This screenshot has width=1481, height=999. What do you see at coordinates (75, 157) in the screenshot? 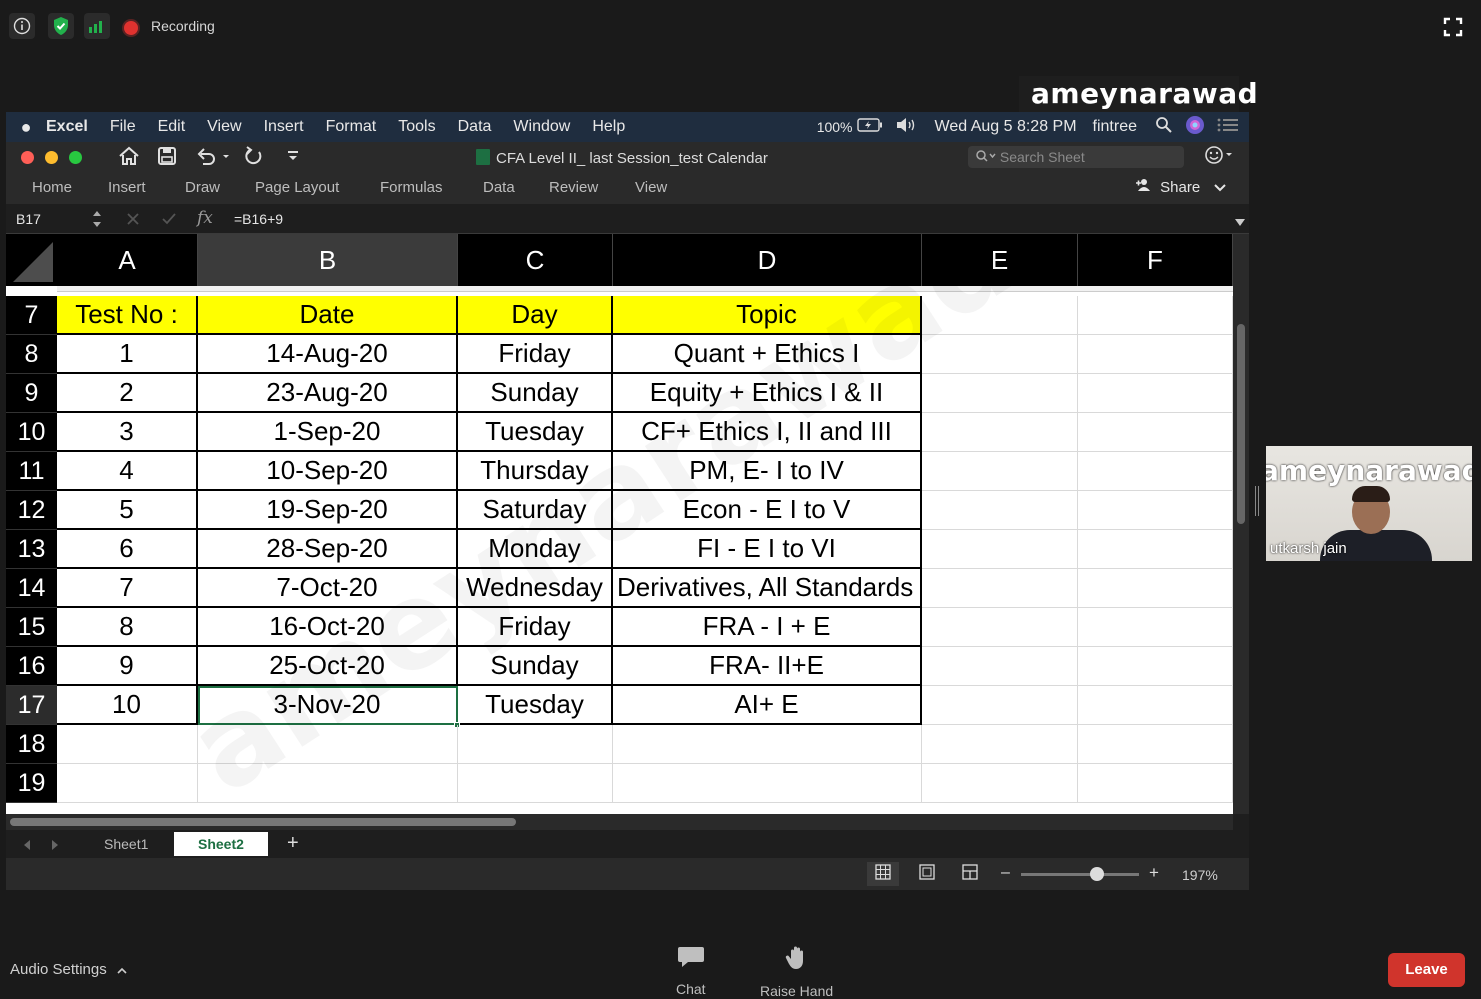
I see `maximize-window-button` at bounding box center [75, 157].